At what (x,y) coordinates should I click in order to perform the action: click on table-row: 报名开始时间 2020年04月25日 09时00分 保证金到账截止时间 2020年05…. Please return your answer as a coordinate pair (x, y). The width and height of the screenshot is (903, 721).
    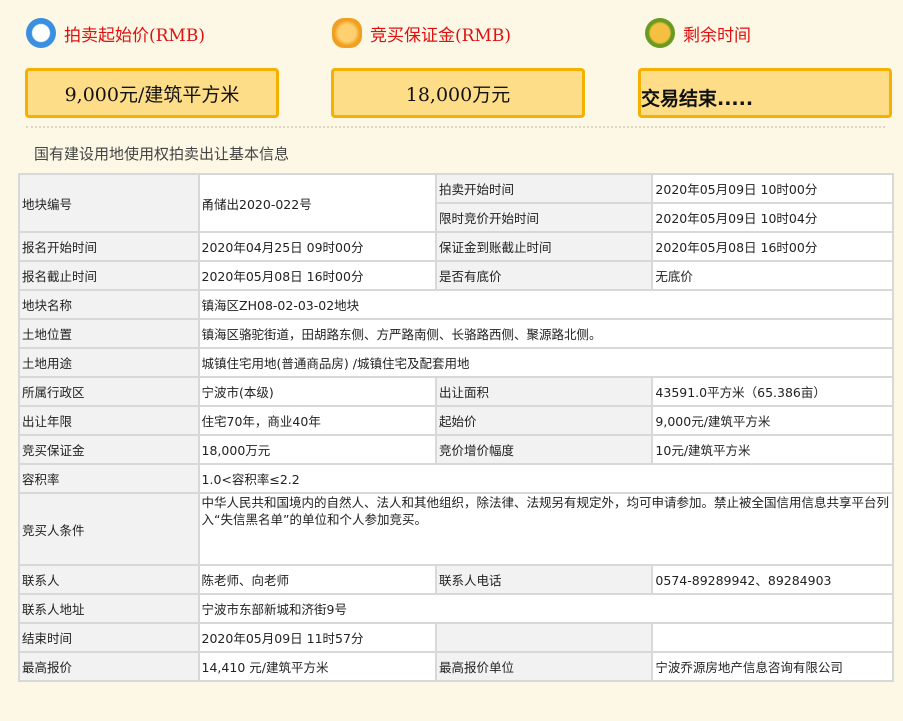
    Looking at the image, I should click on (456, 246).